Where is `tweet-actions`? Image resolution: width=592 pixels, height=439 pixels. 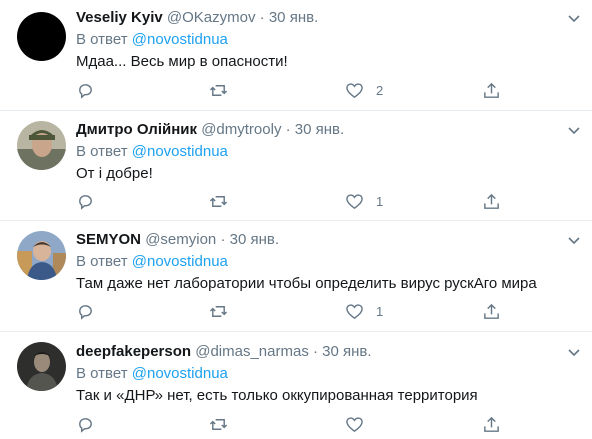
tweet-actions is located at coordinates (296, 424).